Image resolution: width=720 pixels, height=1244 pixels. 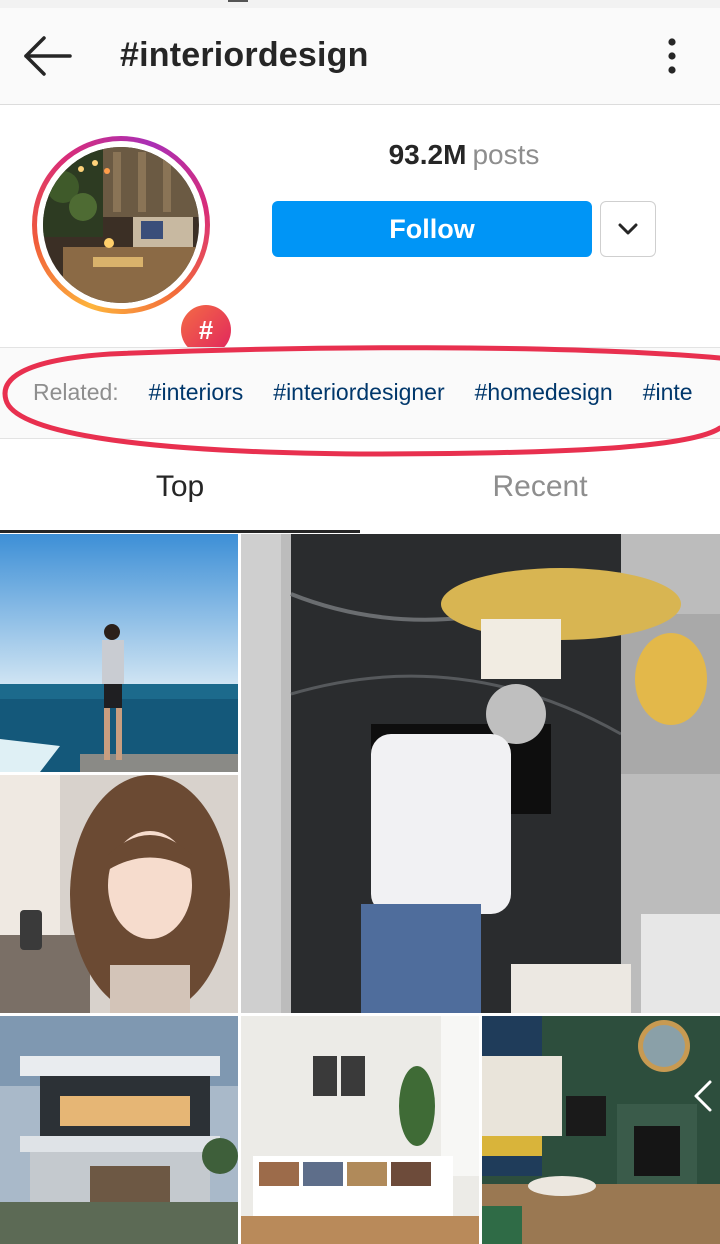 What do you see at coordinates (540, 485) in the screenshot?
I see `tab-recent: Recent` at bounding box center [540, 485].